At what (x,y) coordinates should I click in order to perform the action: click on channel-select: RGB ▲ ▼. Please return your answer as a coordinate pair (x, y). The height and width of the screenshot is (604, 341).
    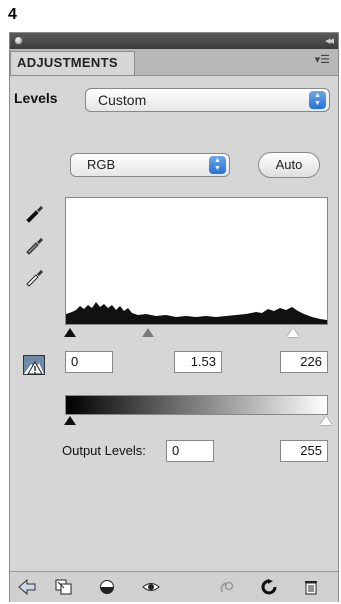
    Looking at the image, I should click on (150, 165).